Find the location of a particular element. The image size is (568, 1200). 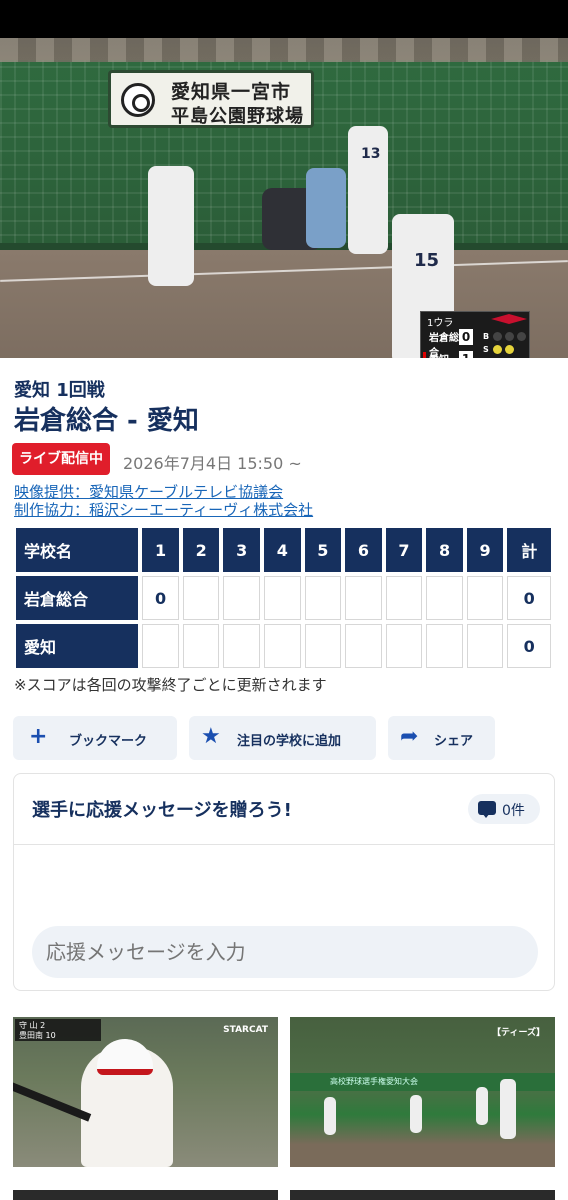

batter: 13 is located at coordinates (368, 190).